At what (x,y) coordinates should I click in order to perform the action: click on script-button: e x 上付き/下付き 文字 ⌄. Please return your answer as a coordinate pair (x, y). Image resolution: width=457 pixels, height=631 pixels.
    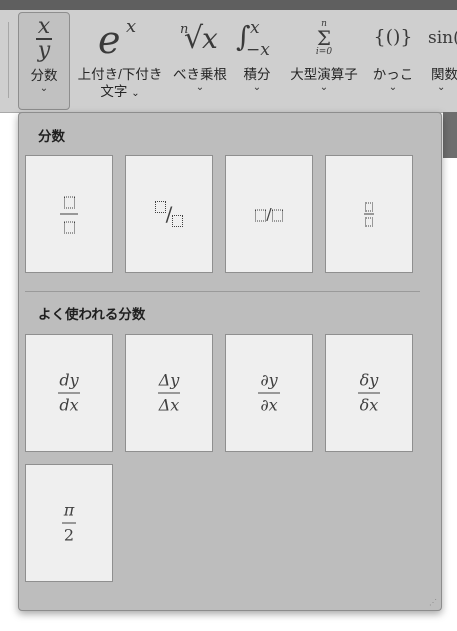
    Looking at the image, I should click on (120, 61).